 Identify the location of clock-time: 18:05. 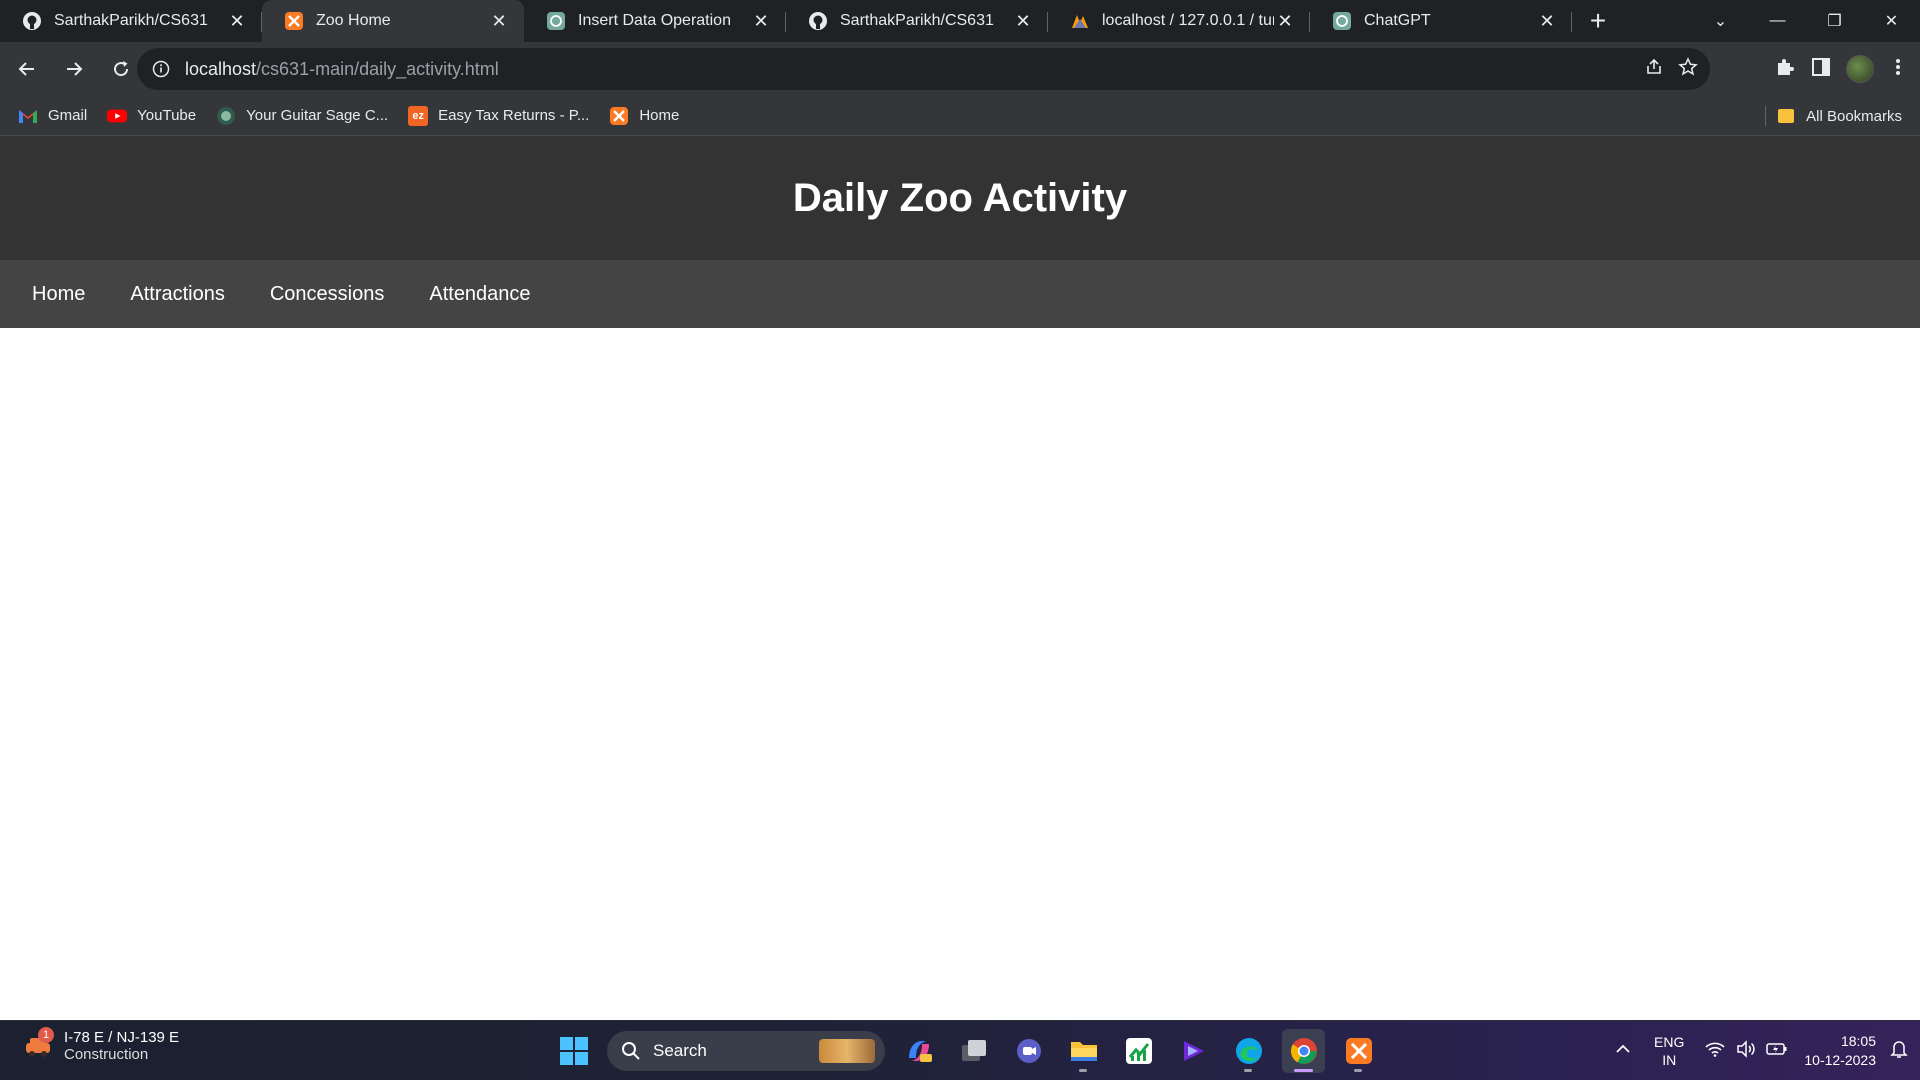
(1858, 1041).